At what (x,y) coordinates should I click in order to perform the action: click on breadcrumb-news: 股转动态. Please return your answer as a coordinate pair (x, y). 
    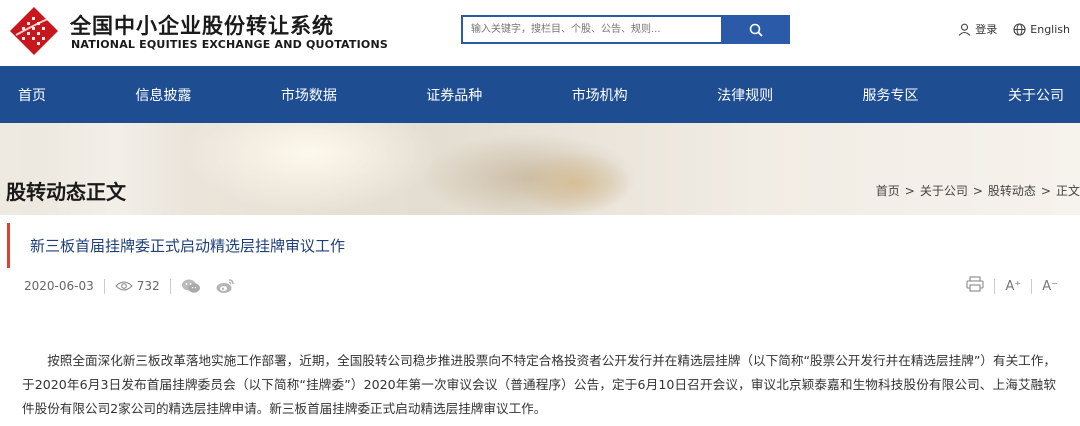
    Looking at the image, I should click on (1012, 191).